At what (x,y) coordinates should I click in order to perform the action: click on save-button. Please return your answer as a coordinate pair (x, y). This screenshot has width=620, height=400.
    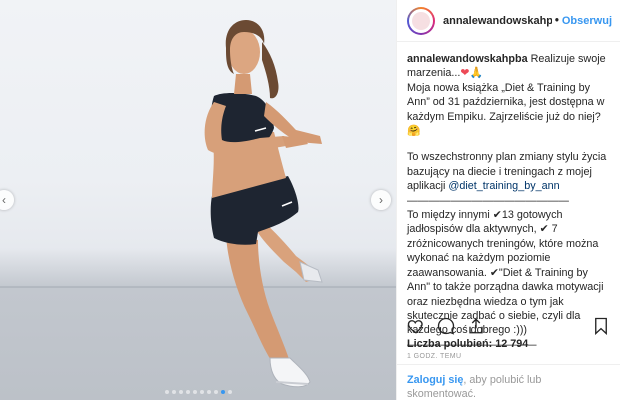
    Looking at the image, I should click on (601, 326).